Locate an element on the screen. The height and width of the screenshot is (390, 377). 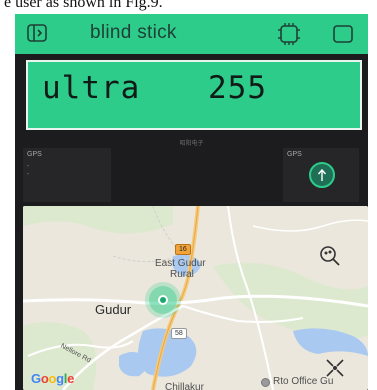
app-bar: blind stick is located at coordinates (191, 34).